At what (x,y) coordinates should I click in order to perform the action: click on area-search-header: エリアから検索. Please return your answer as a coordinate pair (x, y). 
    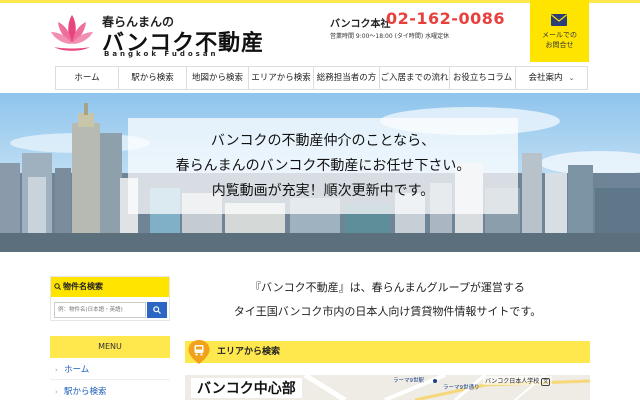
    Looking at the image, I should click on (387, 352).